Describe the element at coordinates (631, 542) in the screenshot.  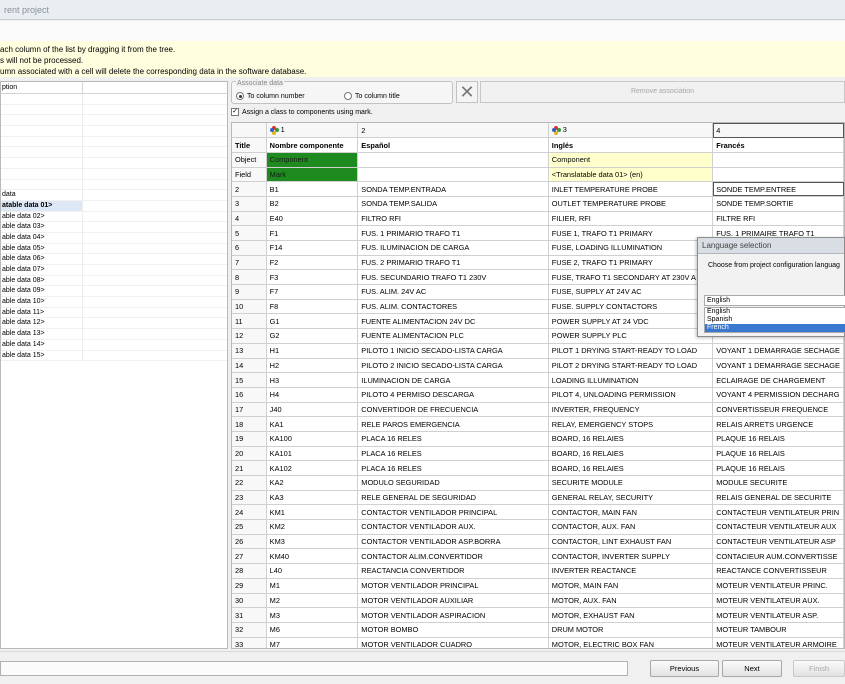
I see `grid-cell: CONTACTOR, LINT EXHAUST FAN` at that location.